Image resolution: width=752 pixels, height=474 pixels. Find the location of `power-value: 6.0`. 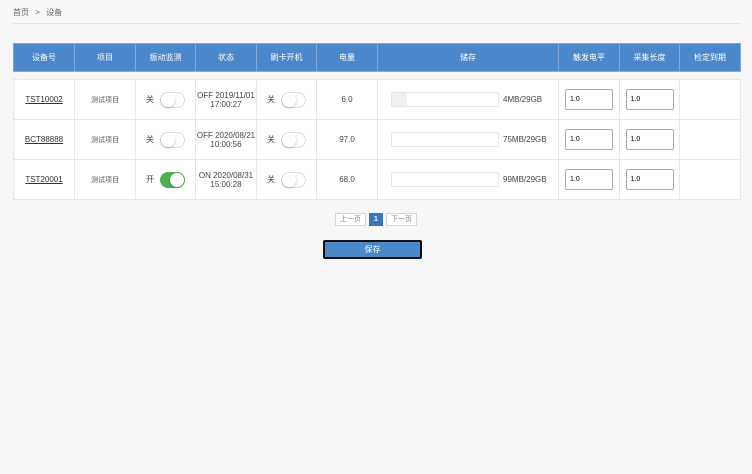

power-value: 6.0 is located at coordinates (347, 99).